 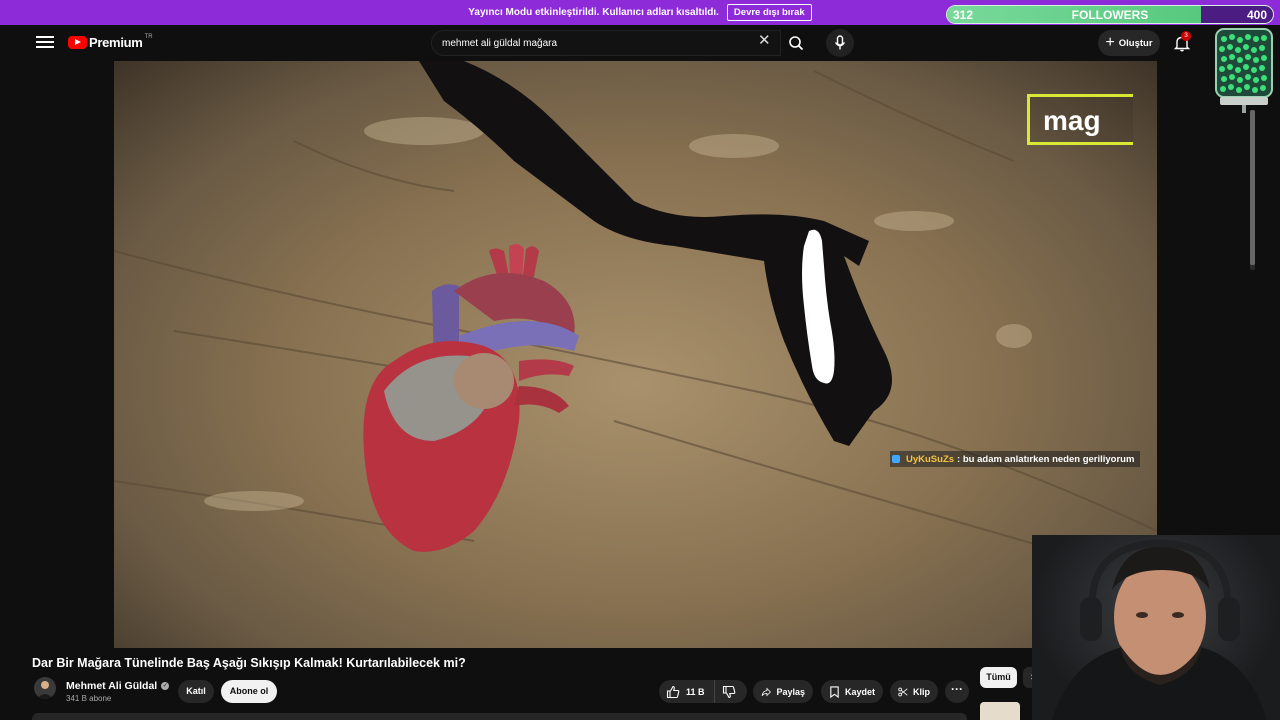 What do you see at coordinates (695, 691) in the screenshot?
I see `like-count: 11 B` at bounding box center [695, 691].